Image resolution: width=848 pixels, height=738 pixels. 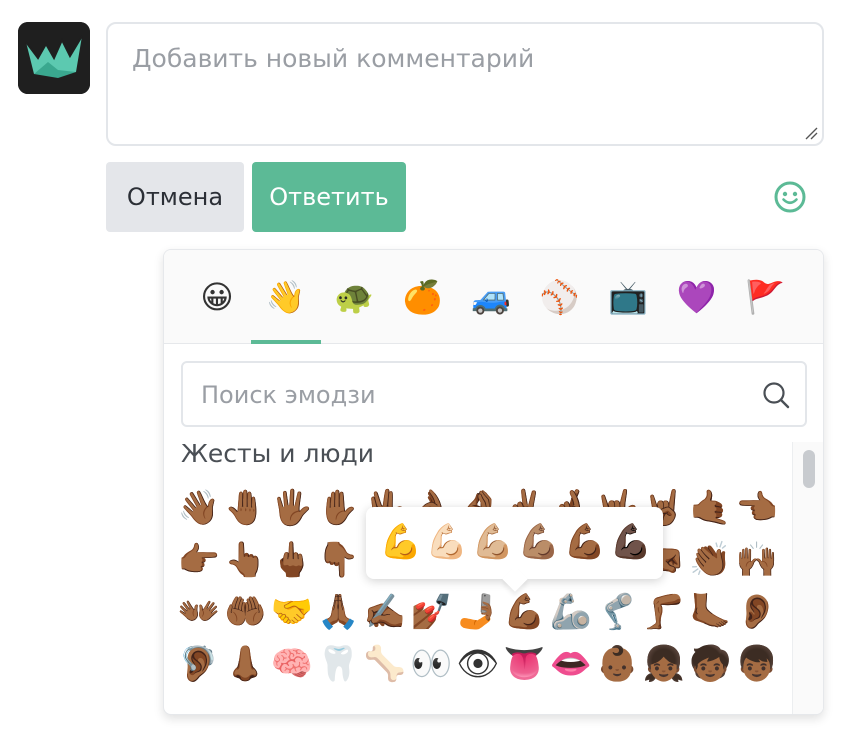 What do you see at coordinates (333, 58) in the screenshot?
I see `comment-placeholder: Добавить новый комментарий` at bounding box center [333, 58].